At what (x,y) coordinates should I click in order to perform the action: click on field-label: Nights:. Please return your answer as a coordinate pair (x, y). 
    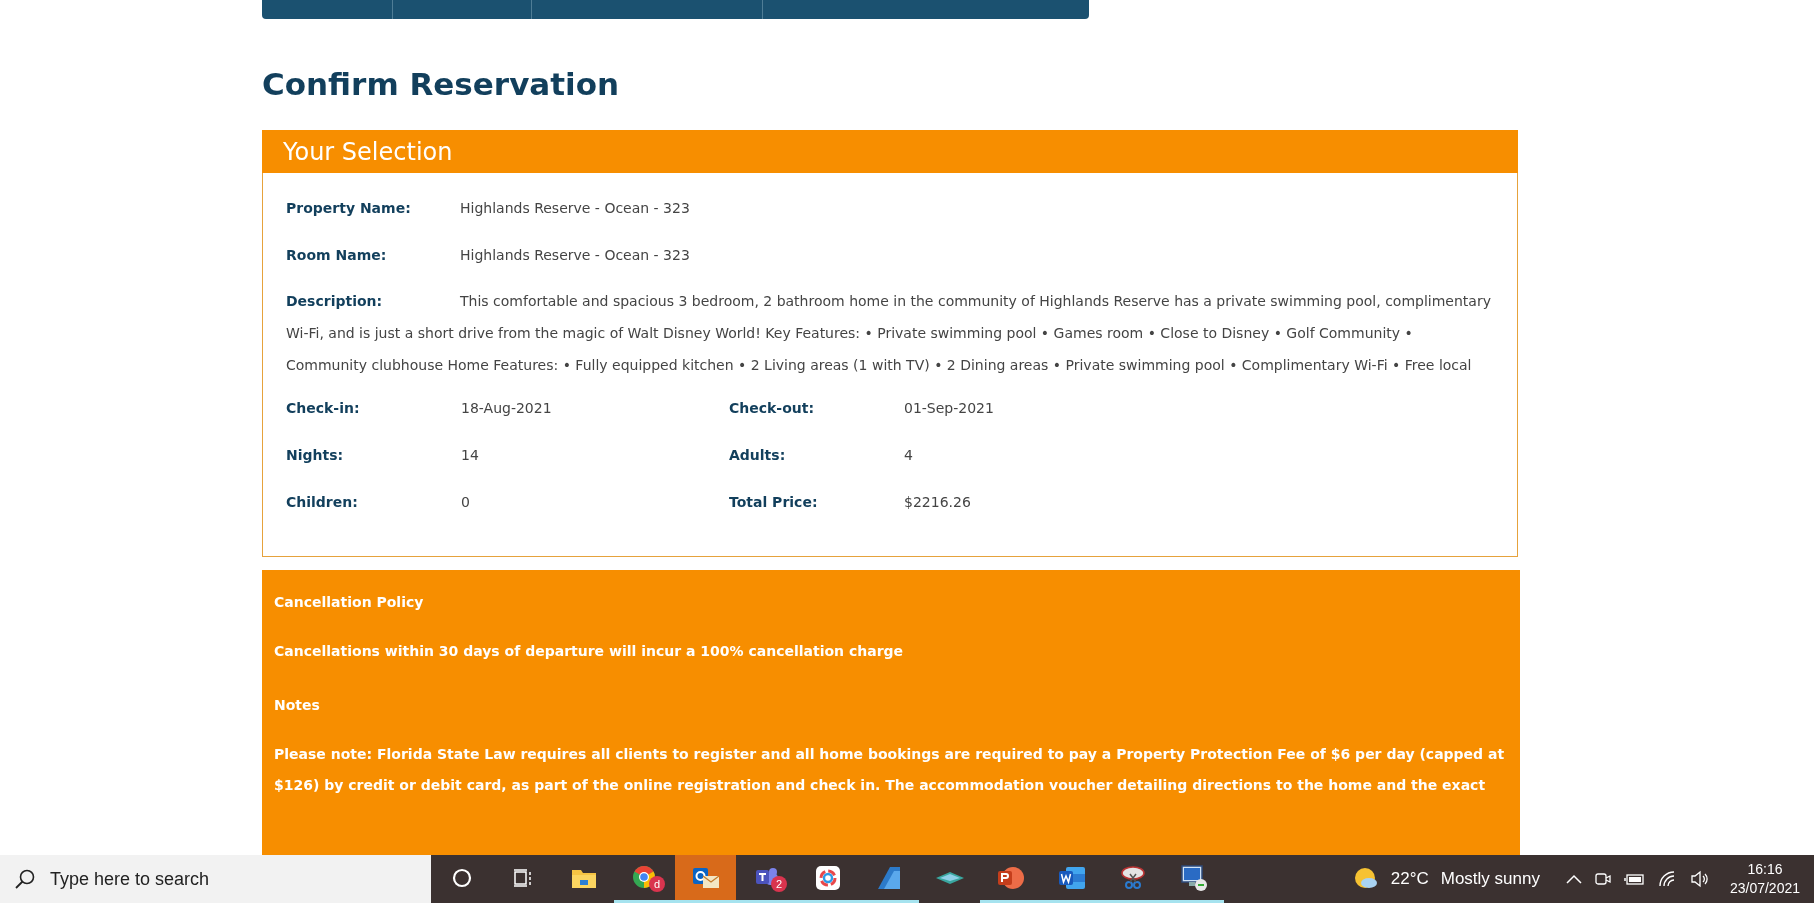
    Looking at the image, I should click on (315, 455).